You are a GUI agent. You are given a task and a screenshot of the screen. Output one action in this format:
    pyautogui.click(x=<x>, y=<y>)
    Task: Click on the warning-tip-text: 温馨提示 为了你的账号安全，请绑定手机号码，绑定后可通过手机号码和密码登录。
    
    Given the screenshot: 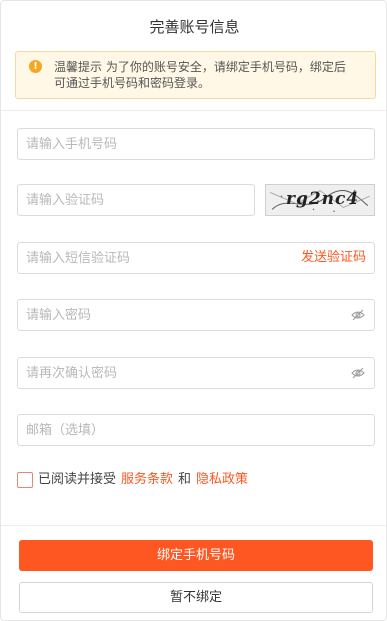 What is the action you would take?
    pyautogui.click(x=200, y=75)
    